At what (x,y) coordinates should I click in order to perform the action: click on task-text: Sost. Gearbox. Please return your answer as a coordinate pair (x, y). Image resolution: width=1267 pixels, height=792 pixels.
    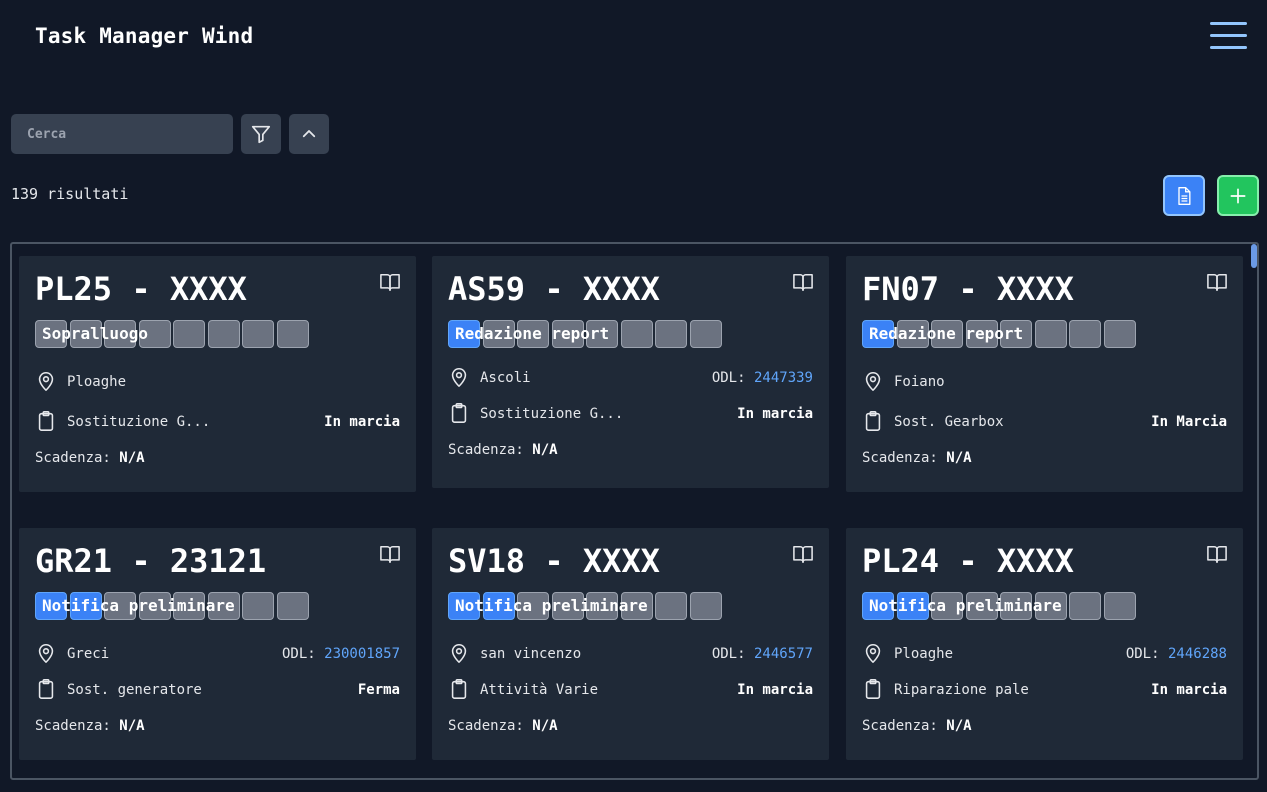
    Looking at the image, I should click on (949, 422).